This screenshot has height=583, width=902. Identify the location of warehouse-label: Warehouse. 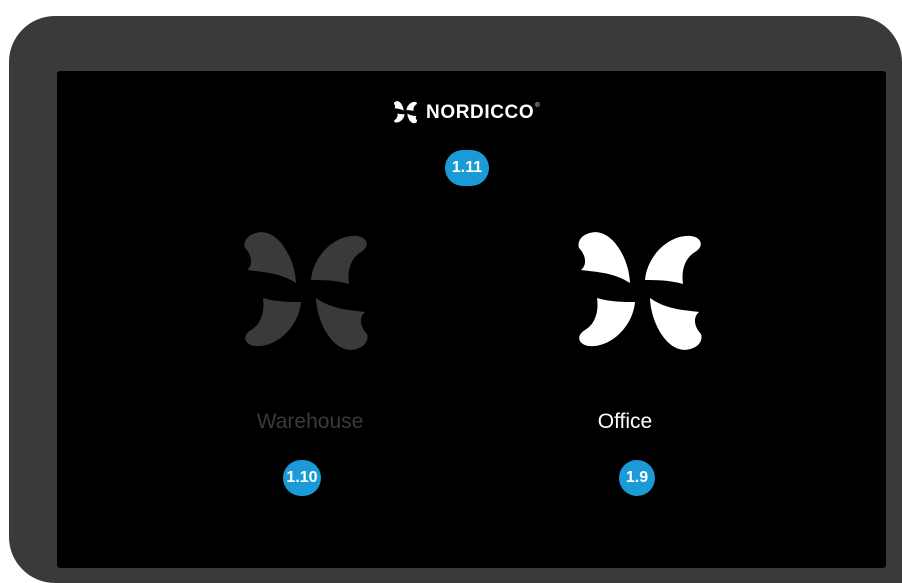
(310, 421).